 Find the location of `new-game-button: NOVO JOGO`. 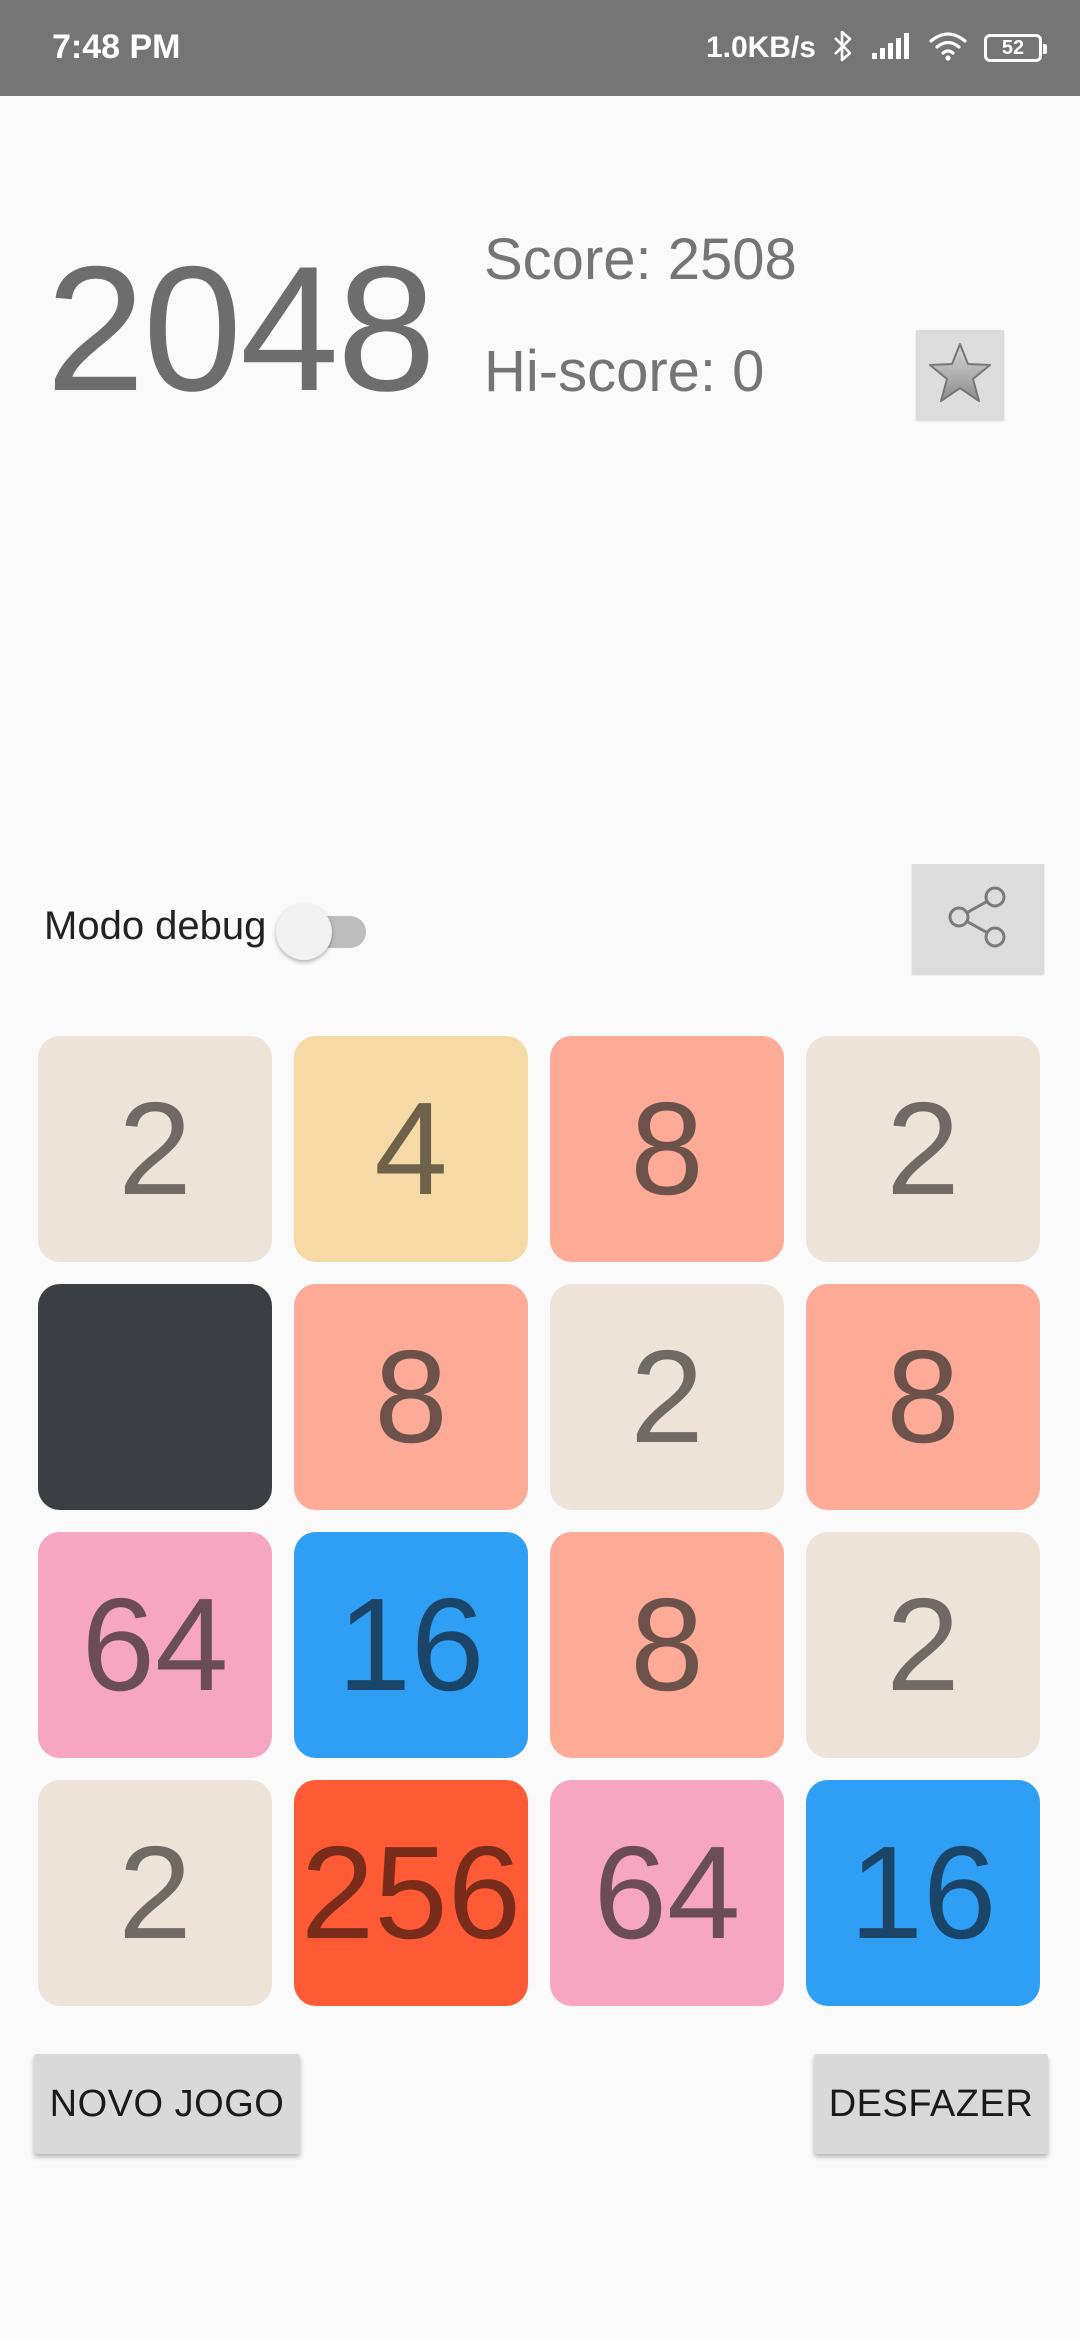

new-game-button: NOVO JOGO is located at coordinates (167, 2104).